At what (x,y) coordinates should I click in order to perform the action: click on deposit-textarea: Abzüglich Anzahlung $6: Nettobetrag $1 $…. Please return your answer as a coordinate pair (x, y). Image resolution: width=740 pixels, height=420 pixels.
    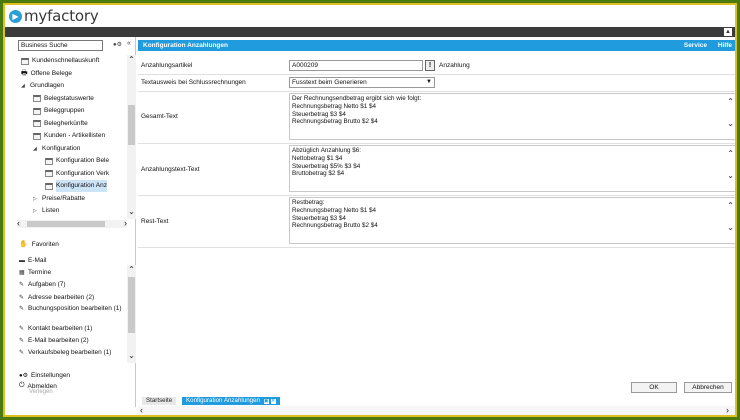
    Looking at the image, I should click on (512, 168).